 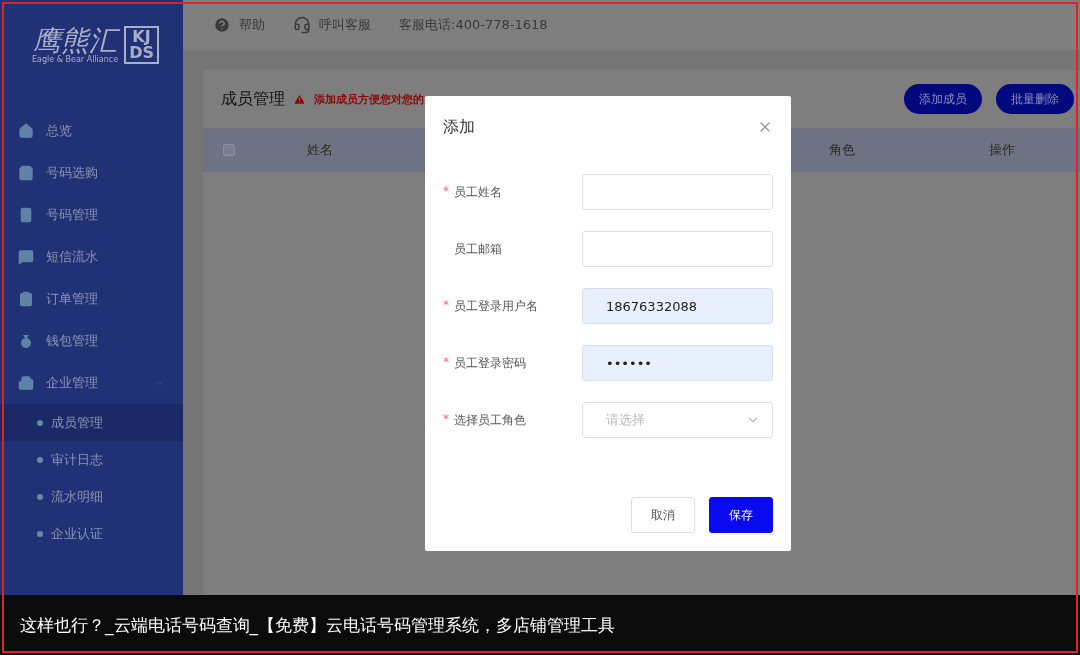 What do you see at coordinates (26, 257) in the screenshot?
I see `message-icon` at bounding box center [26, 257].